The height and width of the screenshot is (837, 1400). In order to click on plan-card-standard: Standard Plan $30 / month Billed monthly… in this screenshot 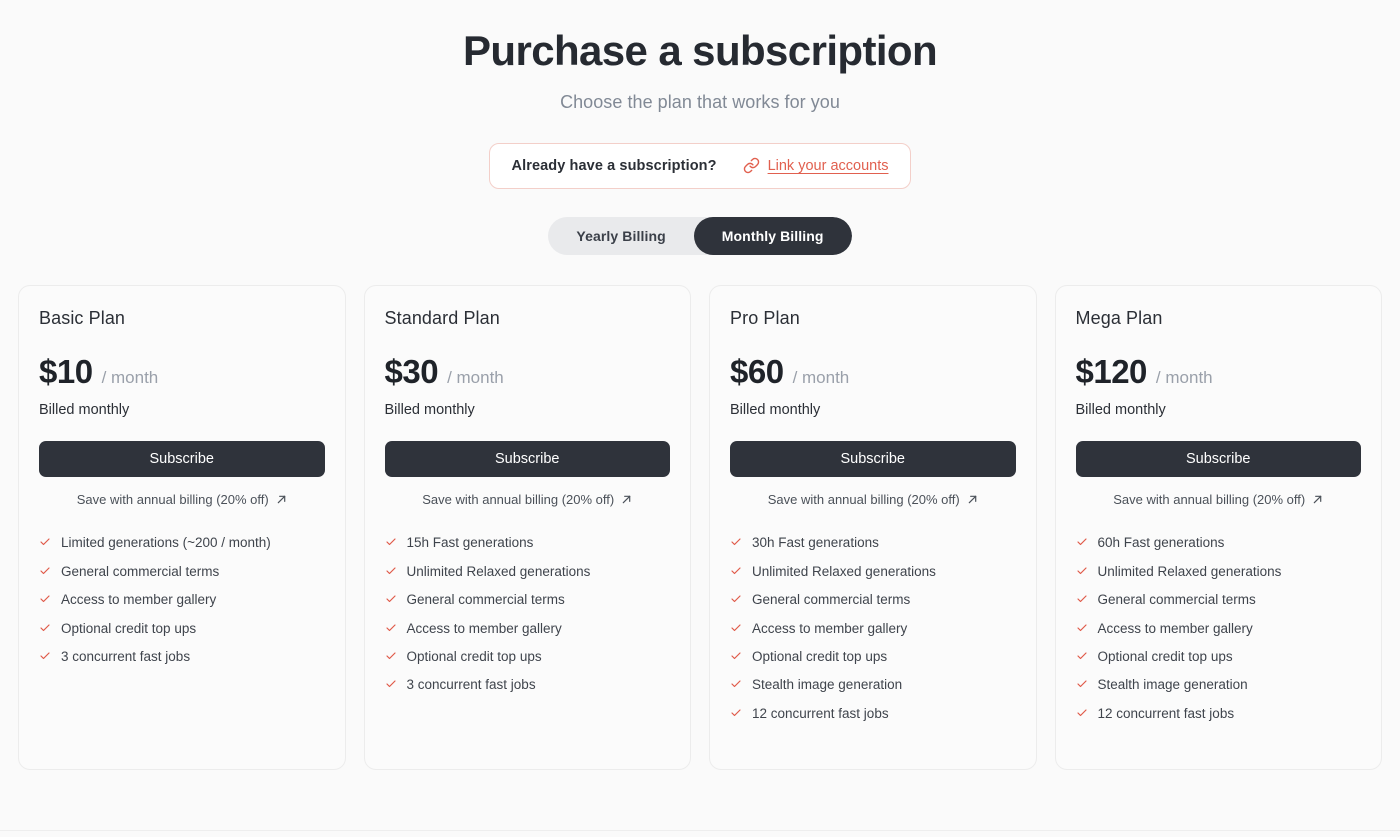, I will do `click(527, 528)`.